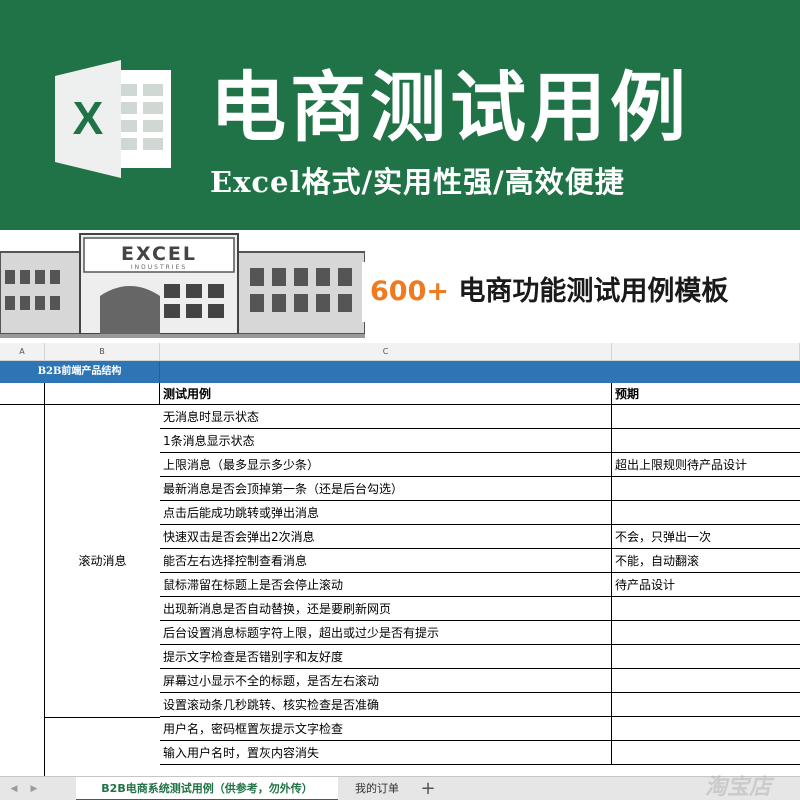 Image resolution: width=800 pixels, height=800 pixels. I want to click on table-row: 屏幕过小显示不全的标题，是否左右滚动, so click(480, 681).